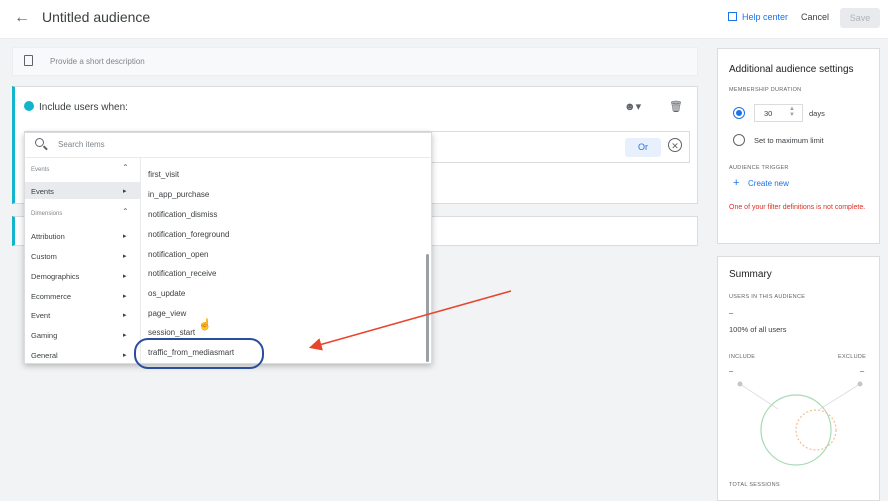  I want to click on dimension-item: Attribution, so click(48, 236).